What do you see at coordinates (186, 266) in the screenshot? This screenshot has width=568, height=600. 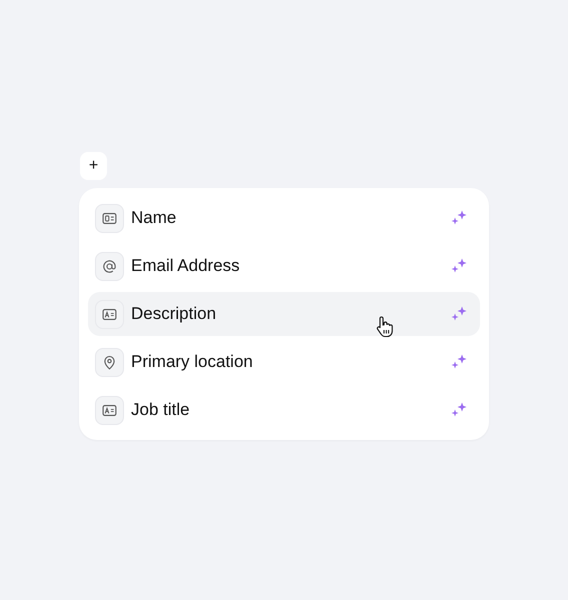 I see `field-label: Email Address` at bounding box center [186, 266].